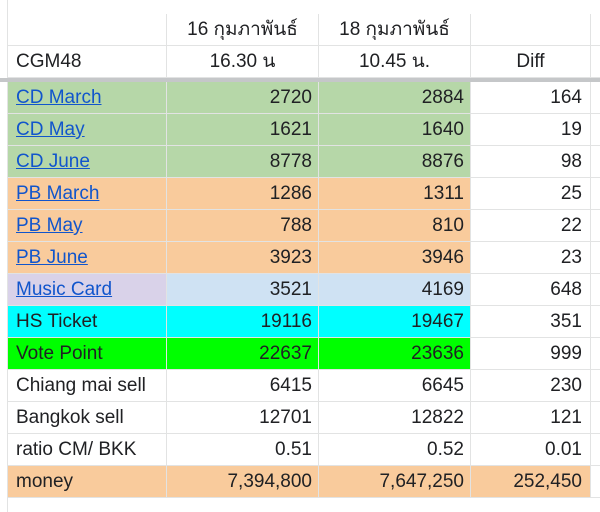 The height and width of the screenshot is (512, 600). Describe the element at coordinates (531, 30) in the screenshot. I see `header-cell-diff-top` at that location.